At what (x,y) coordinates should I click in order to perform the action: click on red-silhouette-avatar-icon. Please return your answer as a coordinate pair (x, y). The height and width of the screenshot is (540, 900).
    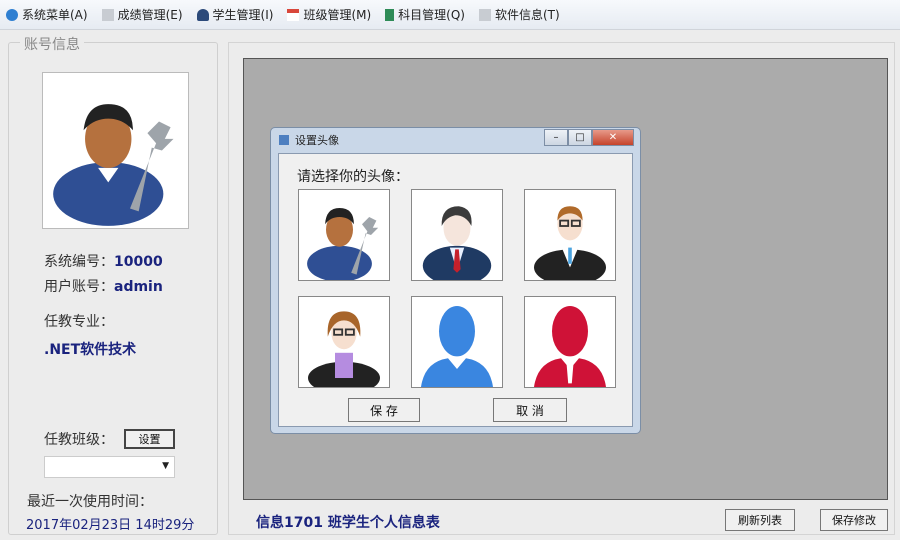
    Looking at the image, I should click on (570, 346).